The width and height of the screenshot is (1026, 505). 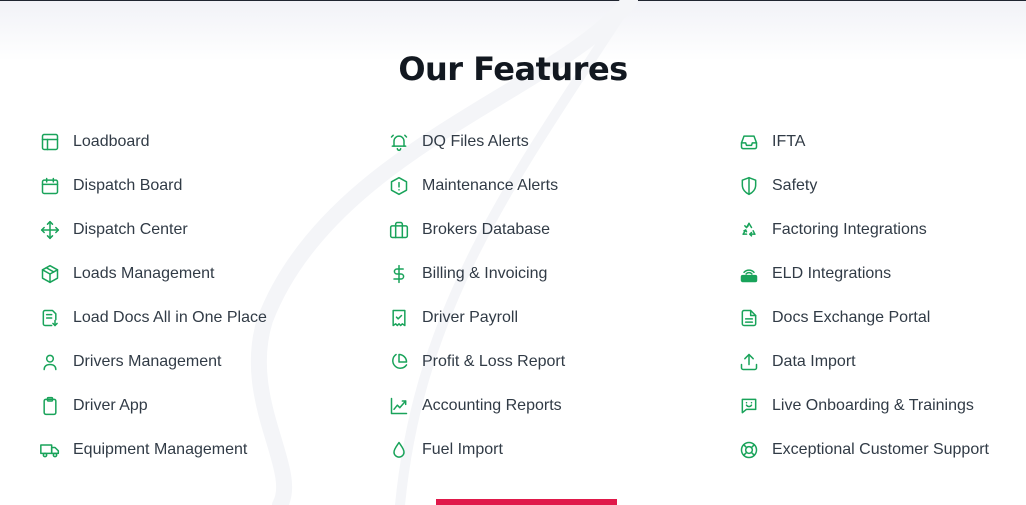 What do you see at coordinates (864, 142) in the screenshot?
I see `feature-ifta: IFTA` at bounding box center [864, 142].